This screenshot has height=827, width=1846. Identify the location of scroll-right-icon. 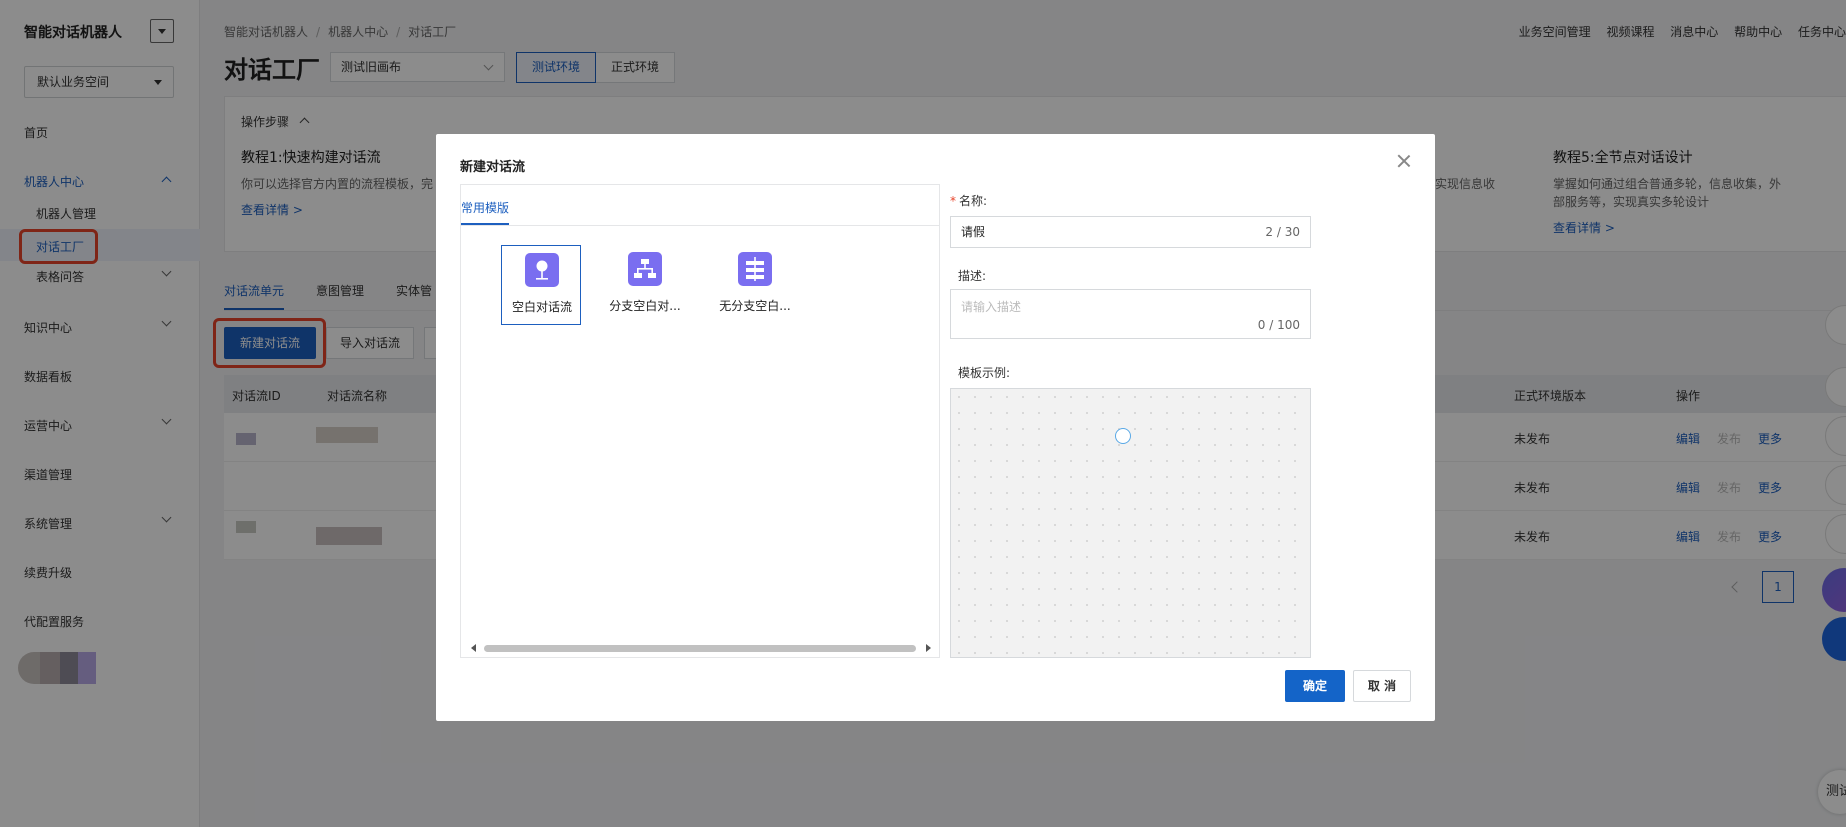
(928, 648).